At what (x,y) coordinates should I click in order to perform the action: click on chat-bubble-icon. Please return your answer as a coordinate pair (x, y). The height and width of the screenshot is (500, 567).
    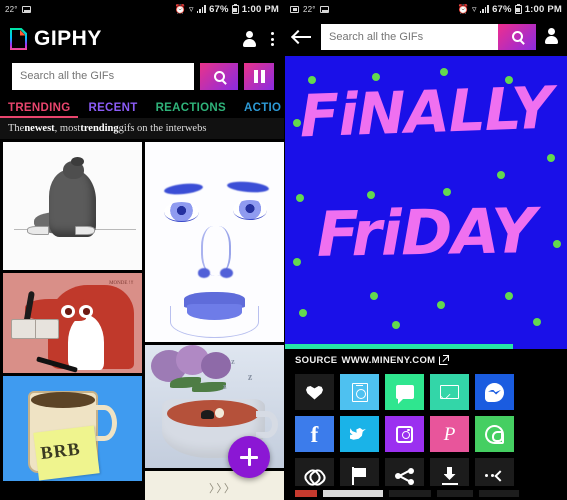
    Looking at the image, I should click on (404, 394).